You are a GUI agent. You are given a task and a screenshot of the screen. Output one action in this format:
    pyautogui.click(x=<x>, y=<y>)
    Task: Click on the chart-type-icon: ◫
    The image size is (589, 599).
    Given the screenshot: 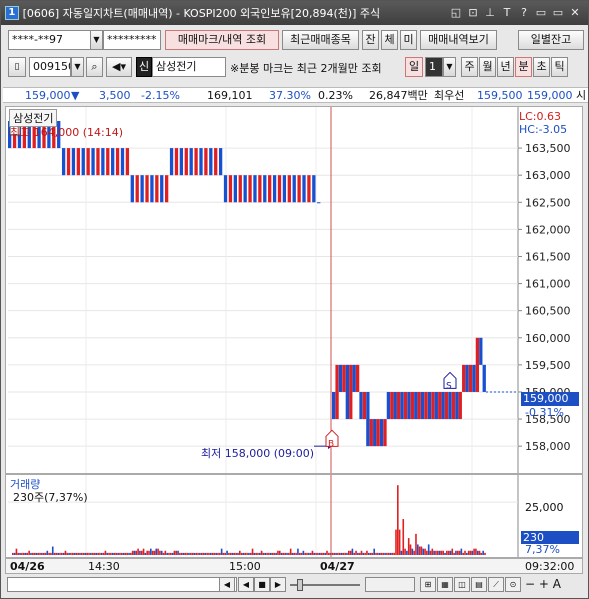 What is the action you would take?
    pyautogui.click(x=462, y=584)
    